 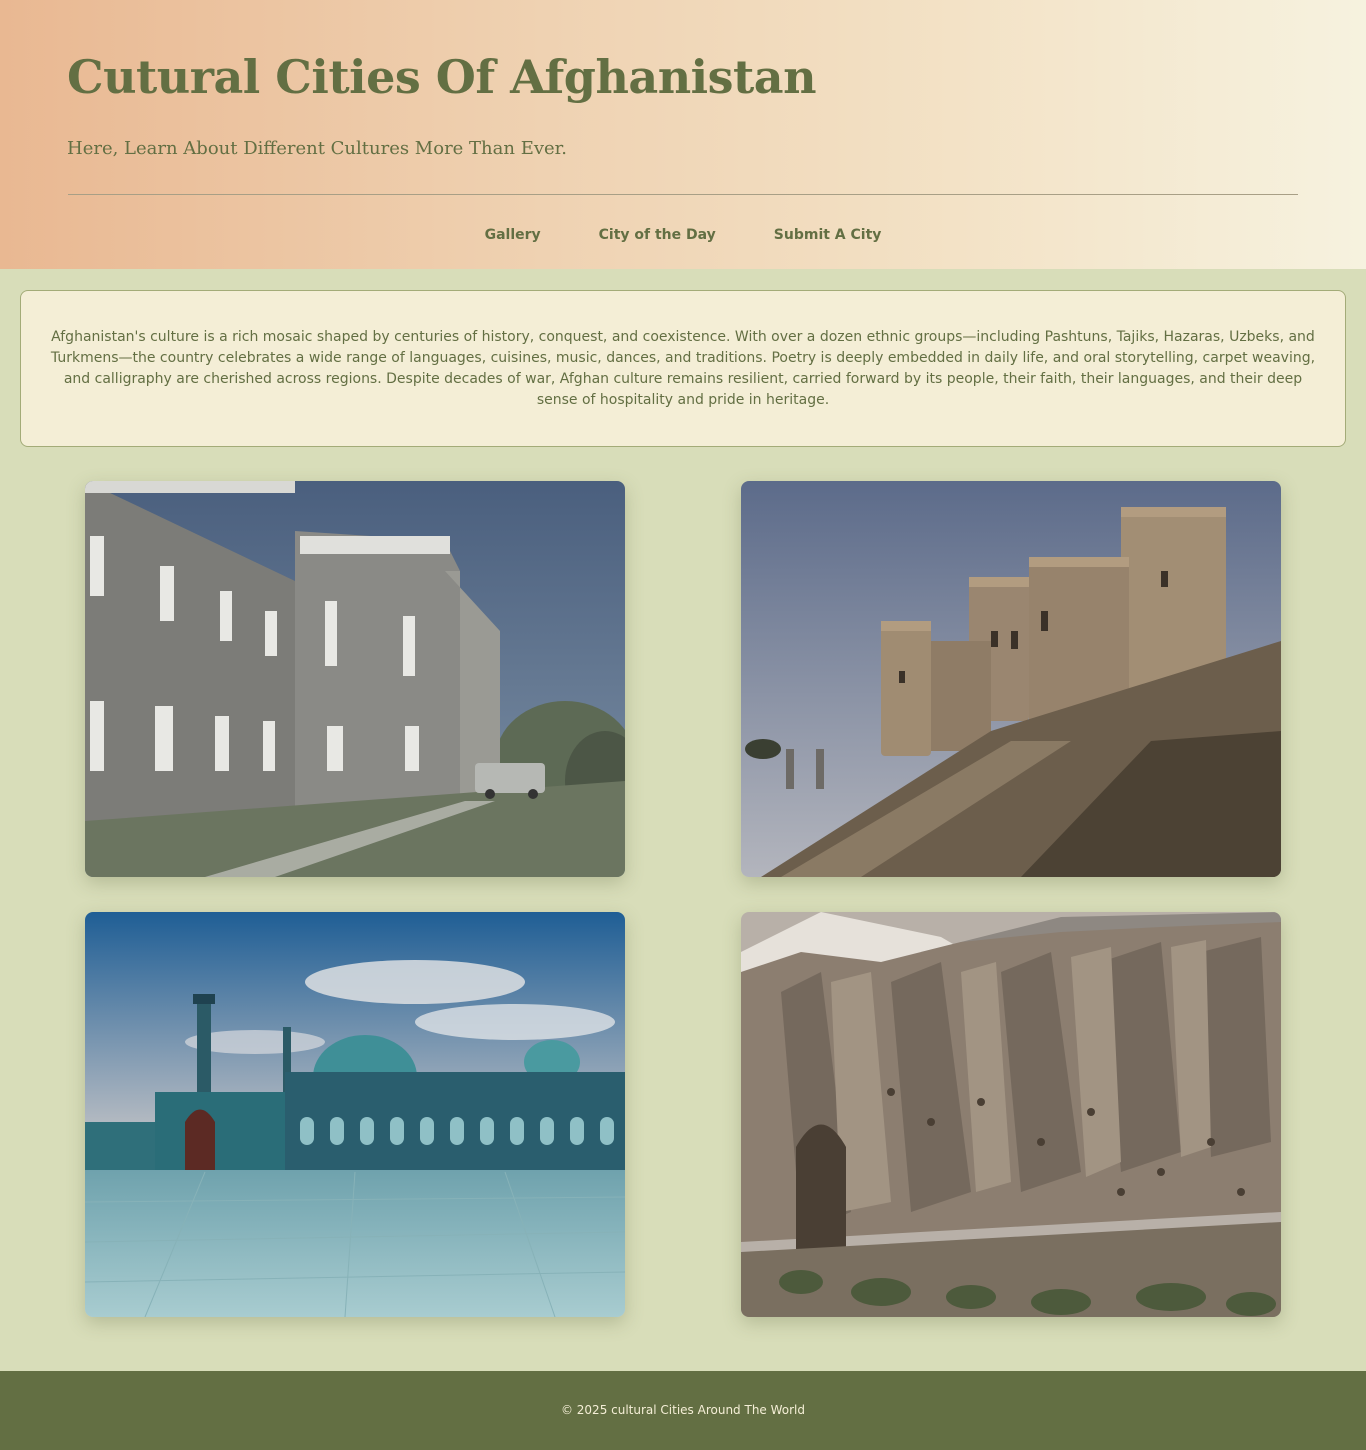 I want to click on gallery-image-bamiyan, so click(x=1011, y=1114).